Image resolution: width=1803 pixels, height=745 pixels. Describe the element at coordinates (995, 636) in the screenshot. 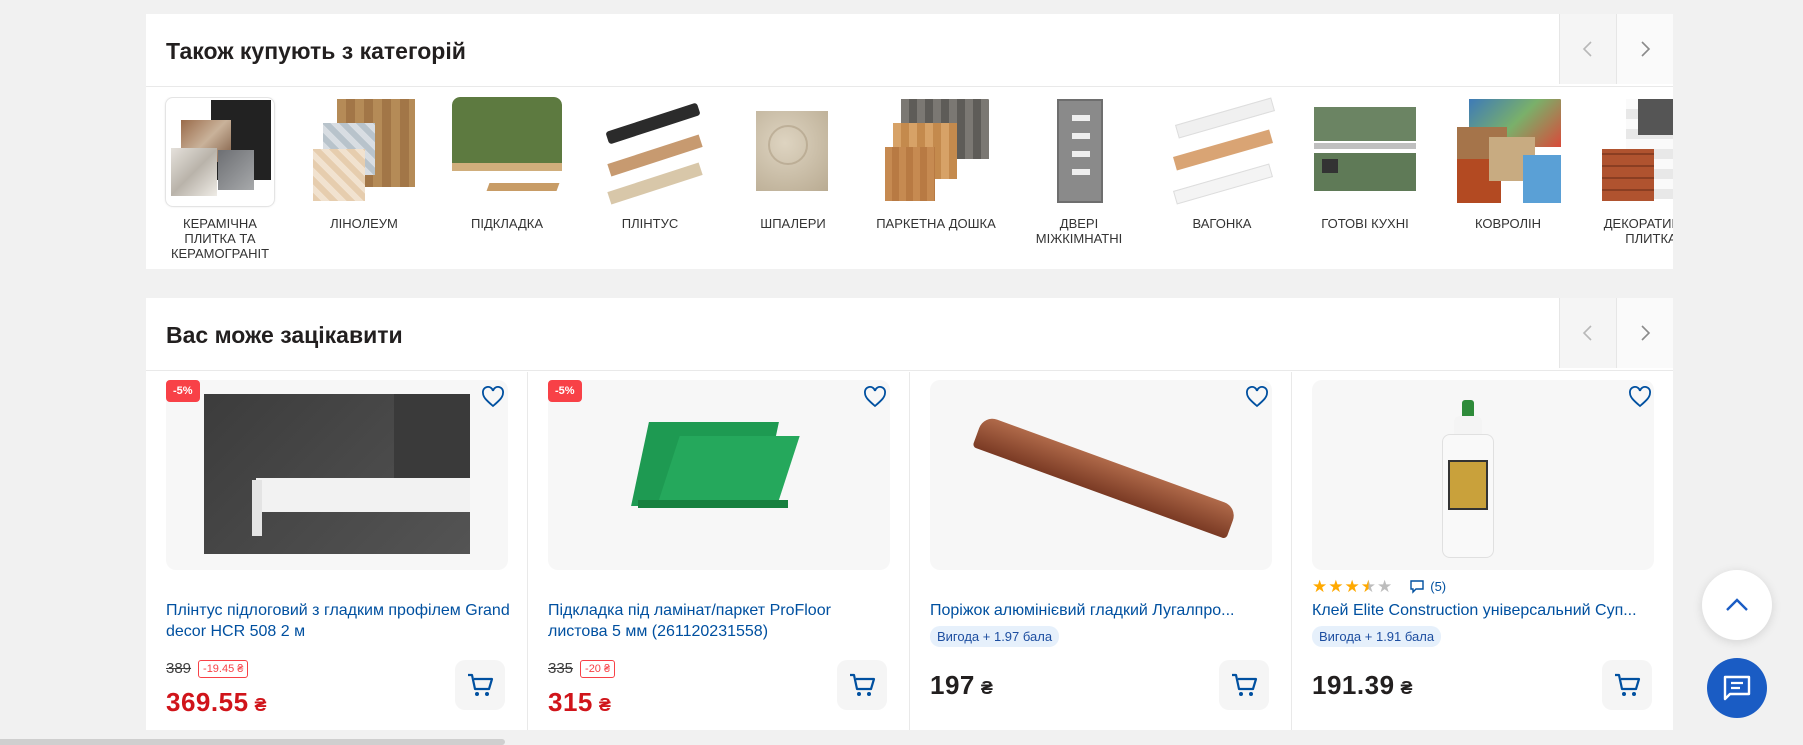

I see `bonus-badge: Вигода + 1.97 бала` at that location.